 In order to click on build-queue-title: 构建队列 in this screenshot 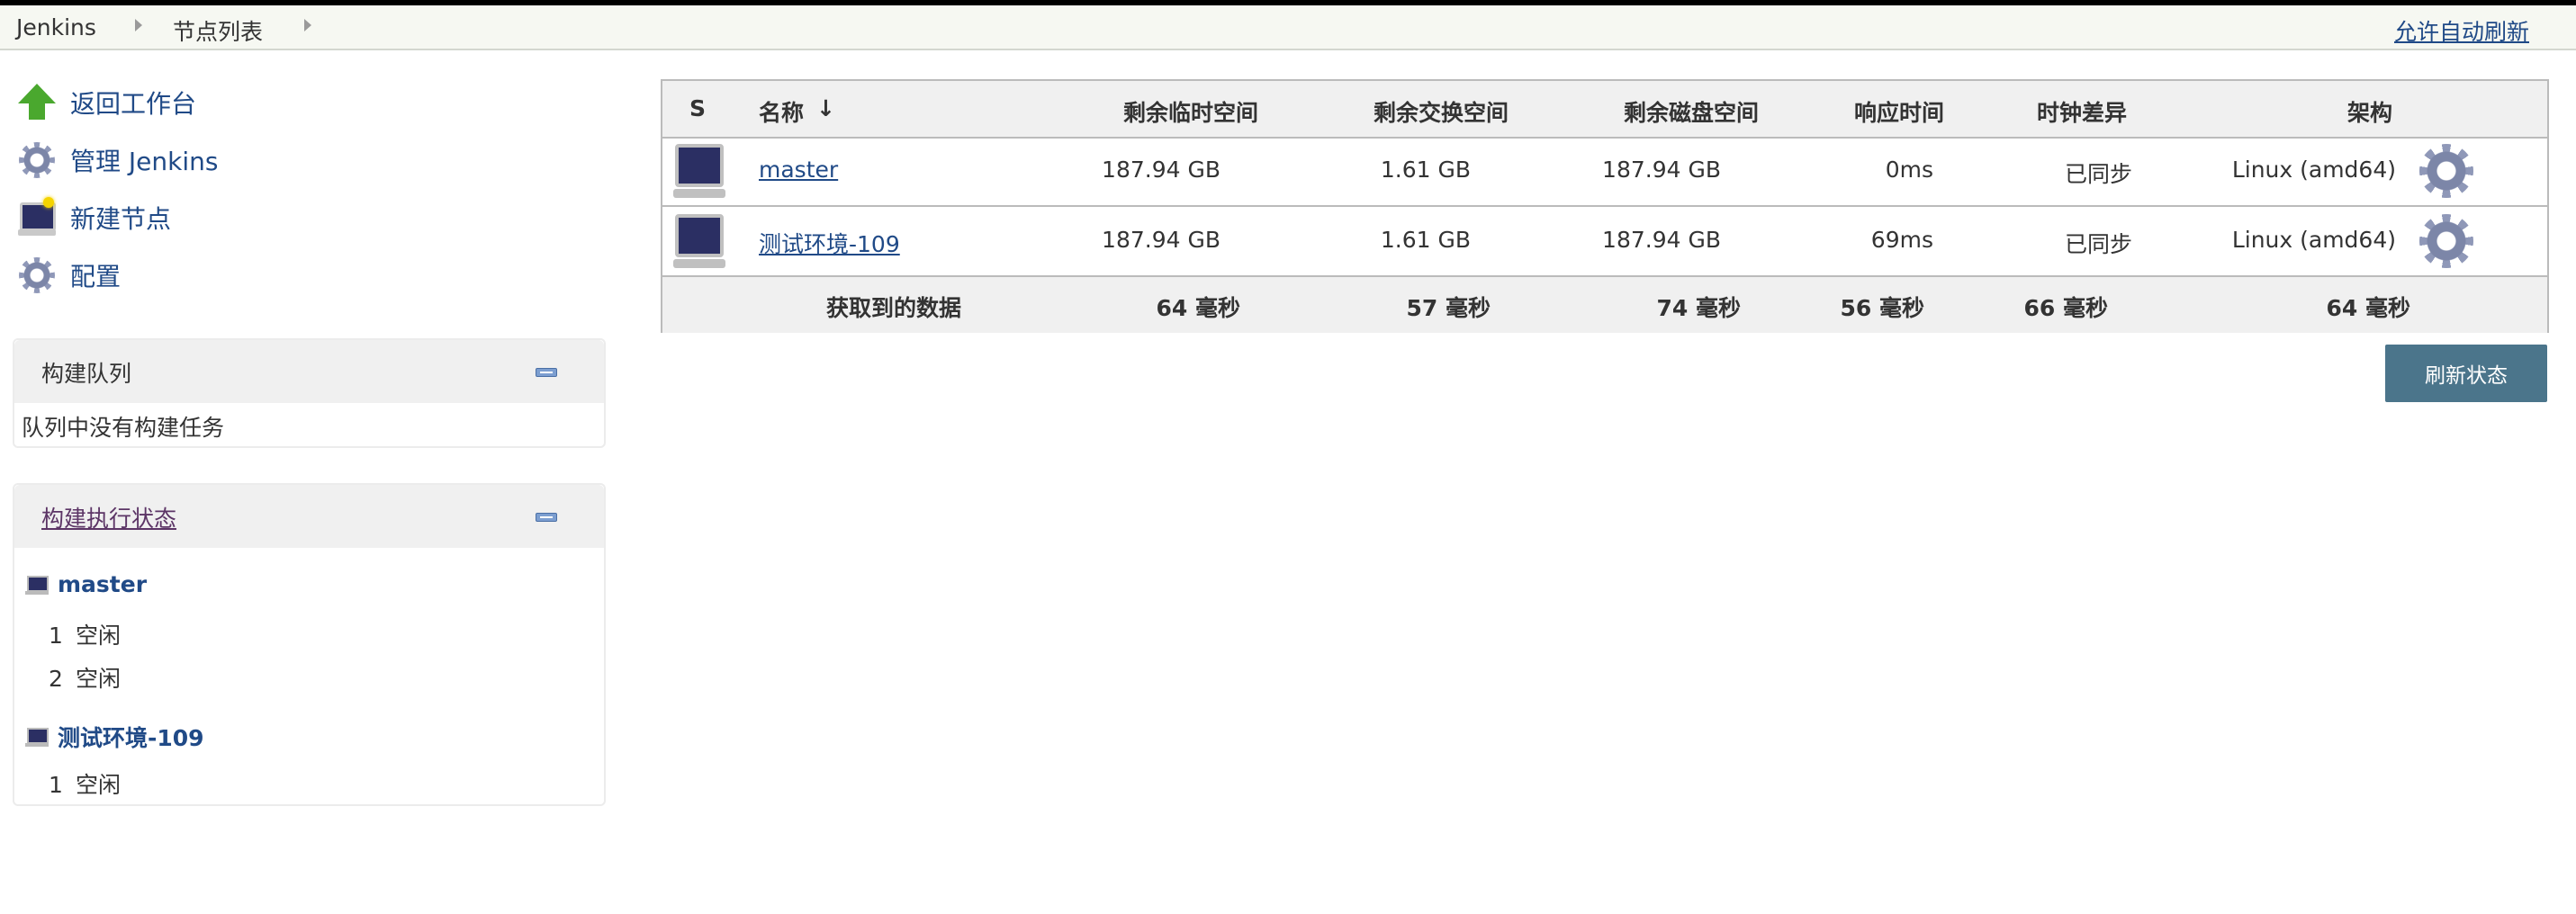, I will do `click(86, 374)`.